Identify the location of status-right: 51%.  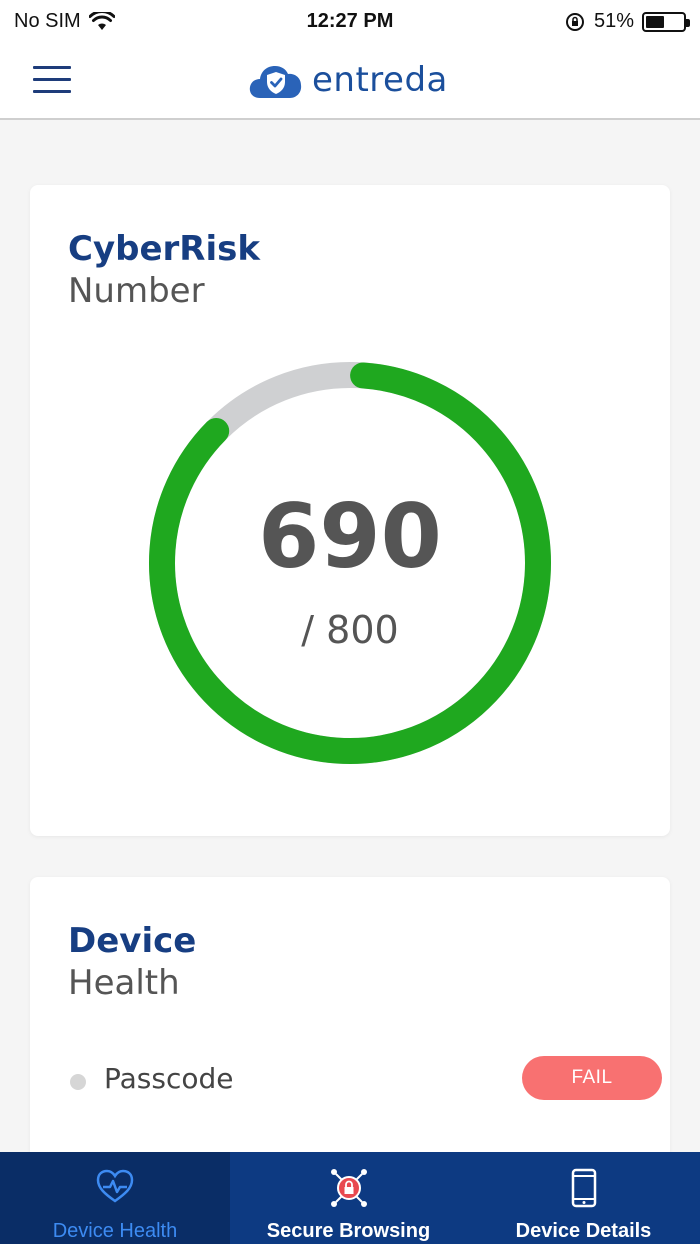
(627, 21).